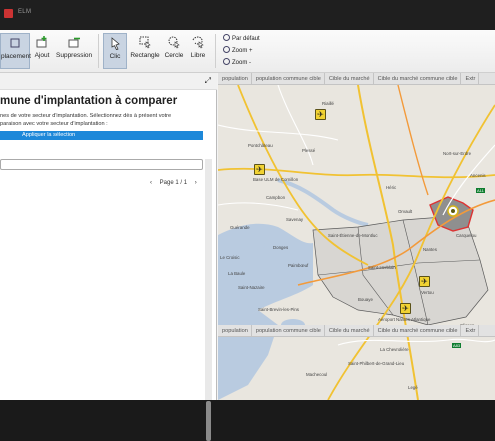  What do you see at coordinates (457, 153) in the screenshot?
I see `map-label: Nort-sur-Erdre` at bounding box center [457, 153].